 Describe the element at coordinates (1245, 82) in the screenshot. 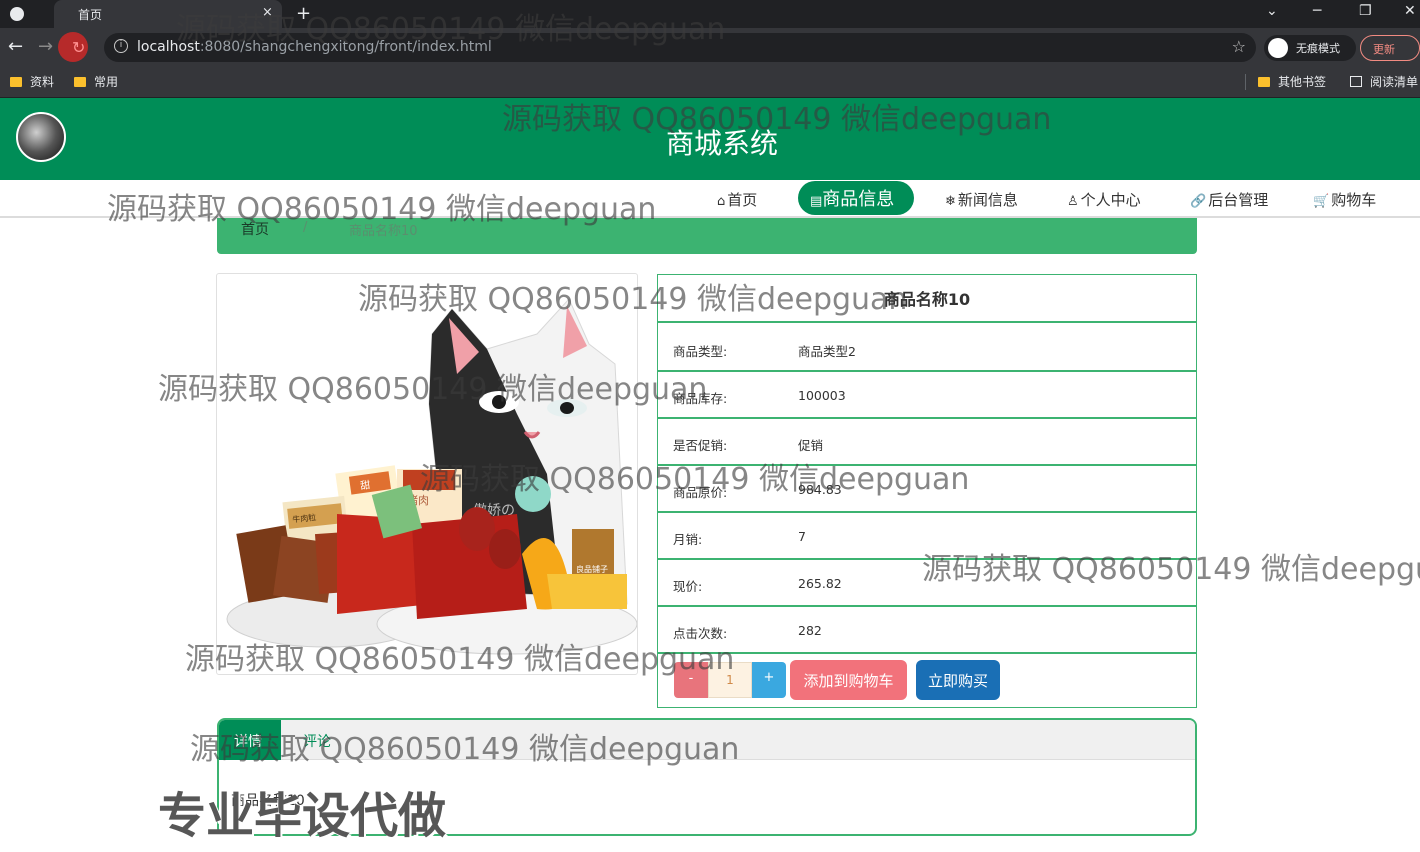

I see `bookmark-divider` at that location.